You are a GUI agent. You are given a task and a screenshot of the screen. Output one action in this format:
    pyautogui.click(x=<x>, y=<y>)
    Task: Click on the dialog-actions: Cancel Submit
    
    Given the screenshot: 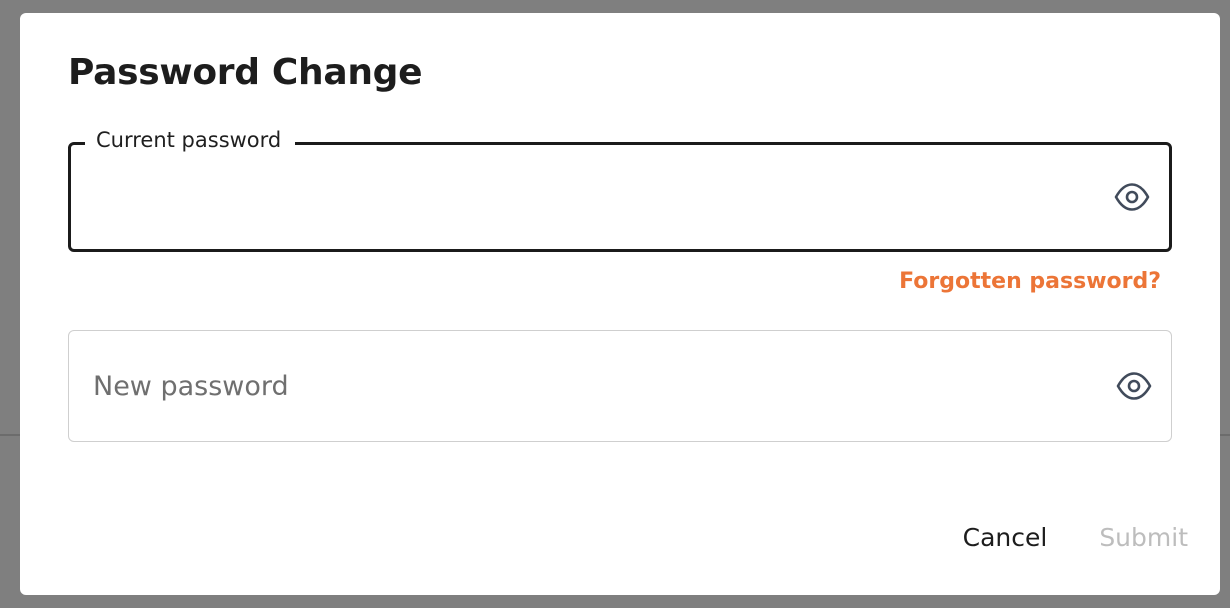 What is the action you would take?
    pyautogui.click(x=1075, y=537)
    